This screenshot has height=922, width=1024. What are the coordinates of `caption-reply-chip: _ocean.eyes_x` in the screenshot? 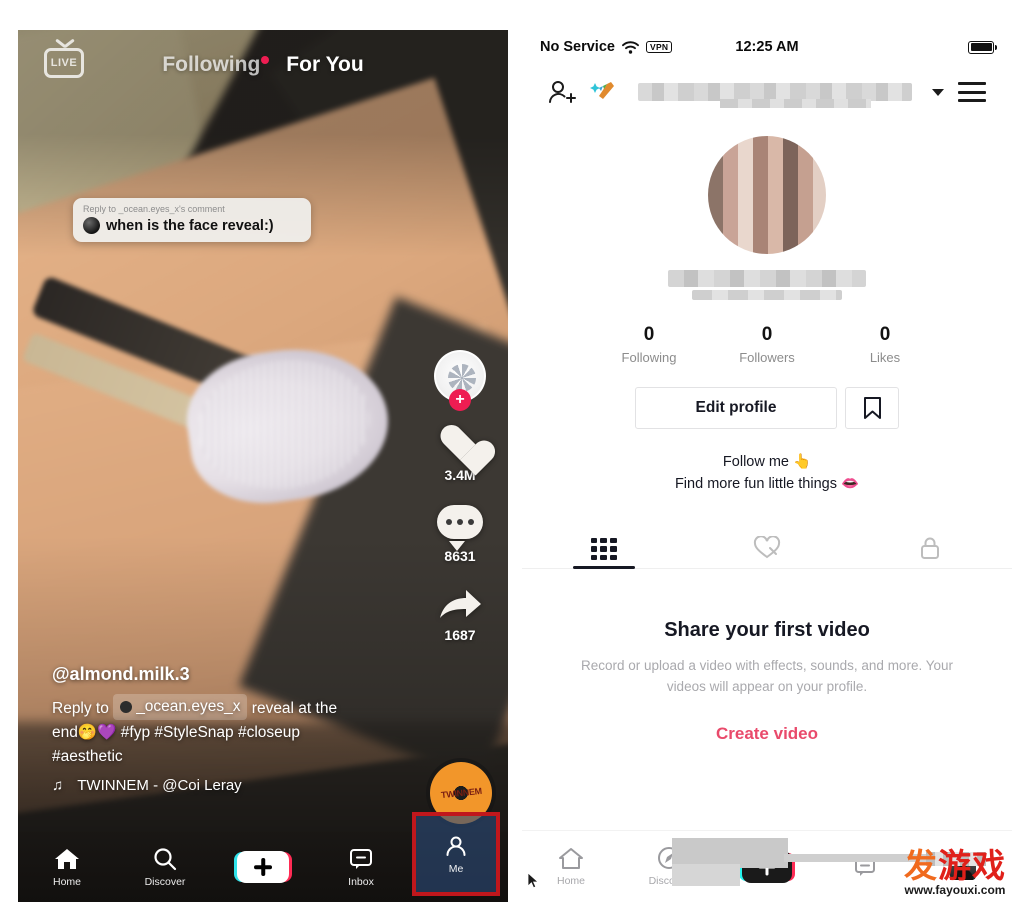 It's located at (180, 706).